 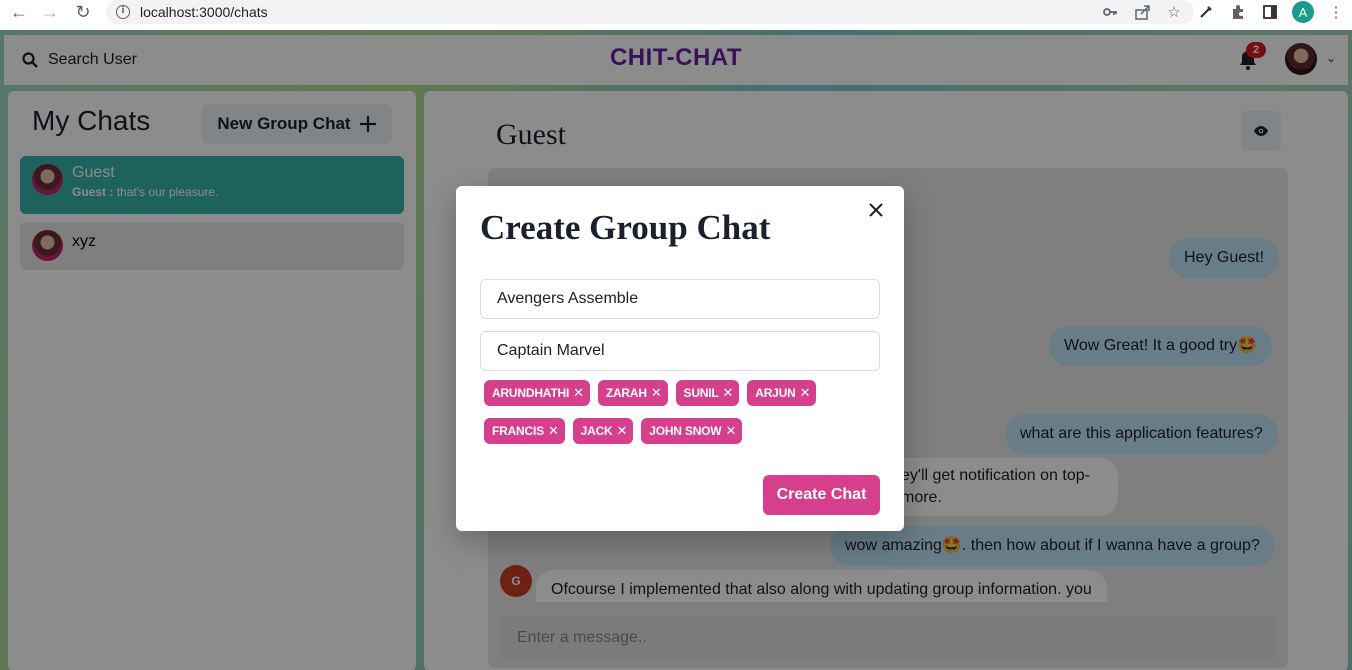 What do you see at coordinates (876, 210) in the screenshot?
I see `close-icon` at bounding box center [876, 210].